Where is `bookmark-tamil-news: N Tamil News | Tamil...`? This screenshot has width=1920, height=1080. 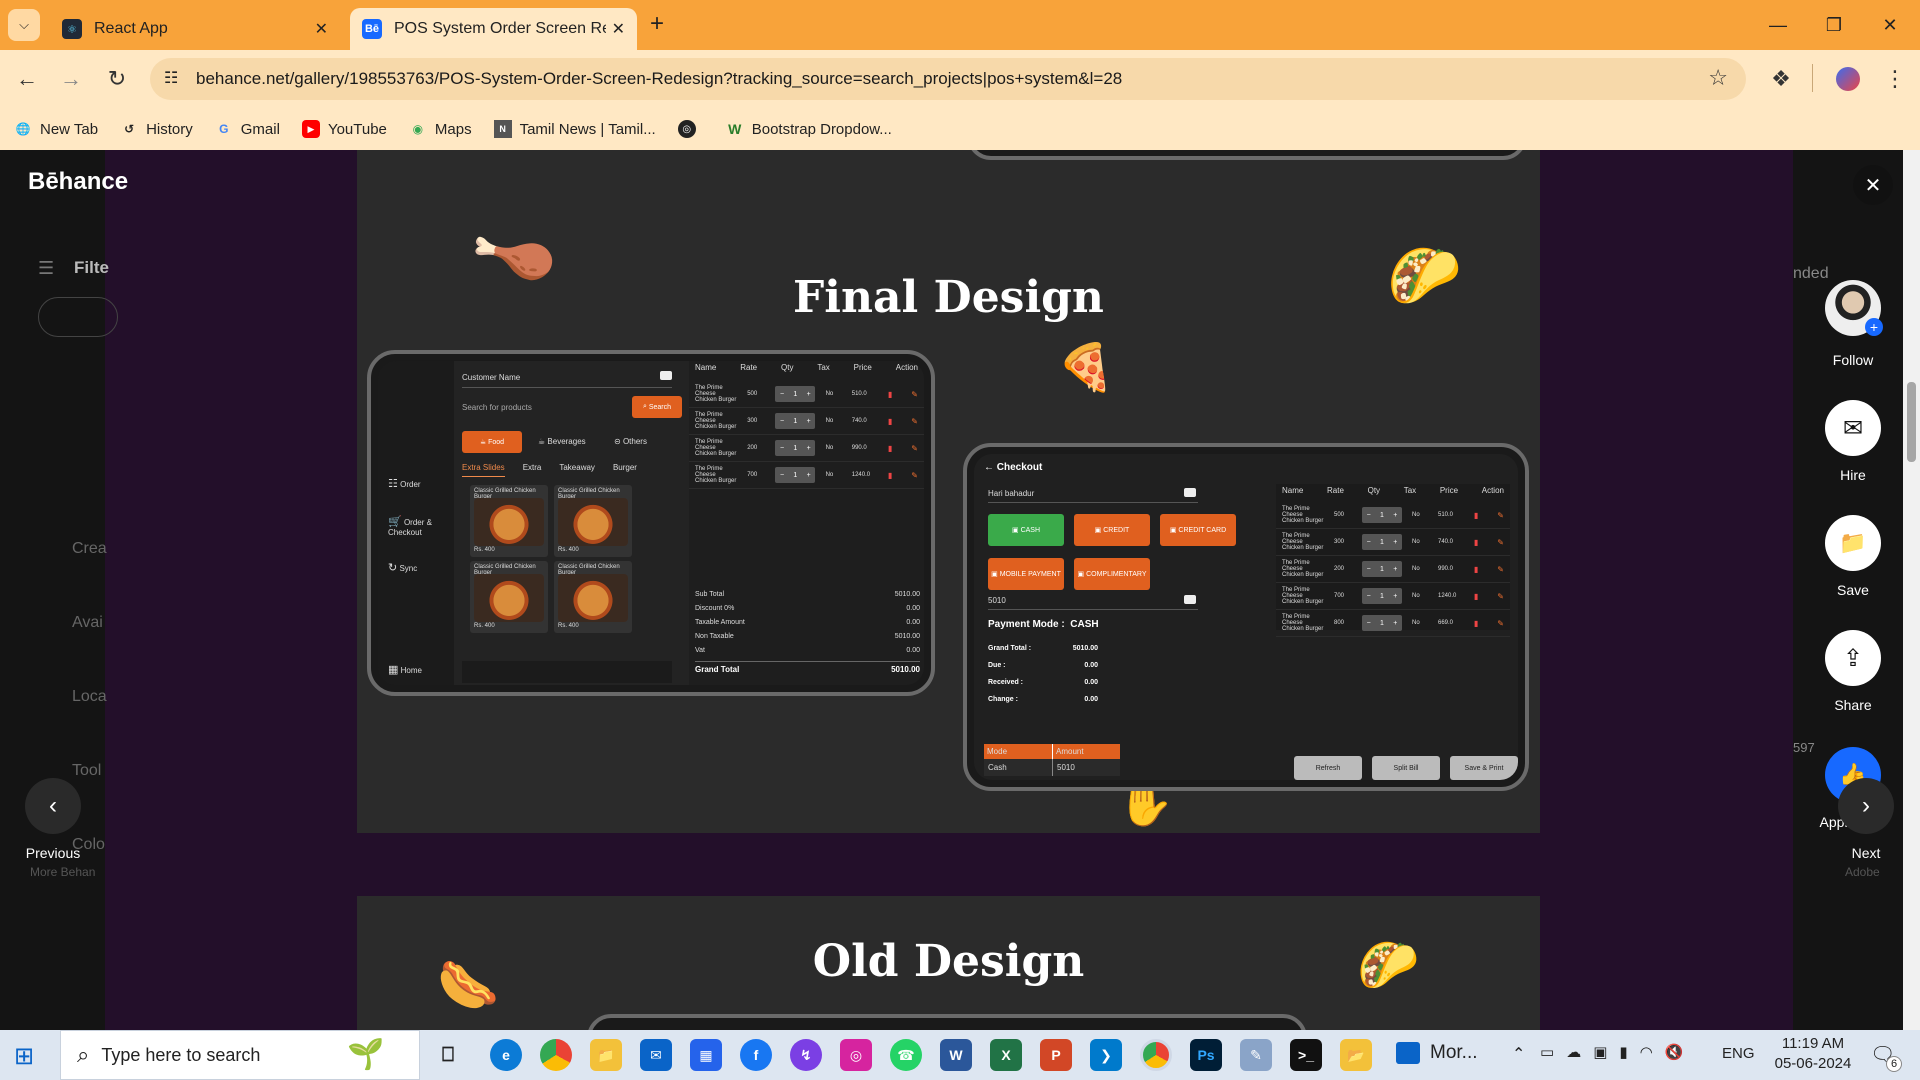
bookmark-tamil-news: N Tamil News | Tamil... is located at coordinates (574, 129).